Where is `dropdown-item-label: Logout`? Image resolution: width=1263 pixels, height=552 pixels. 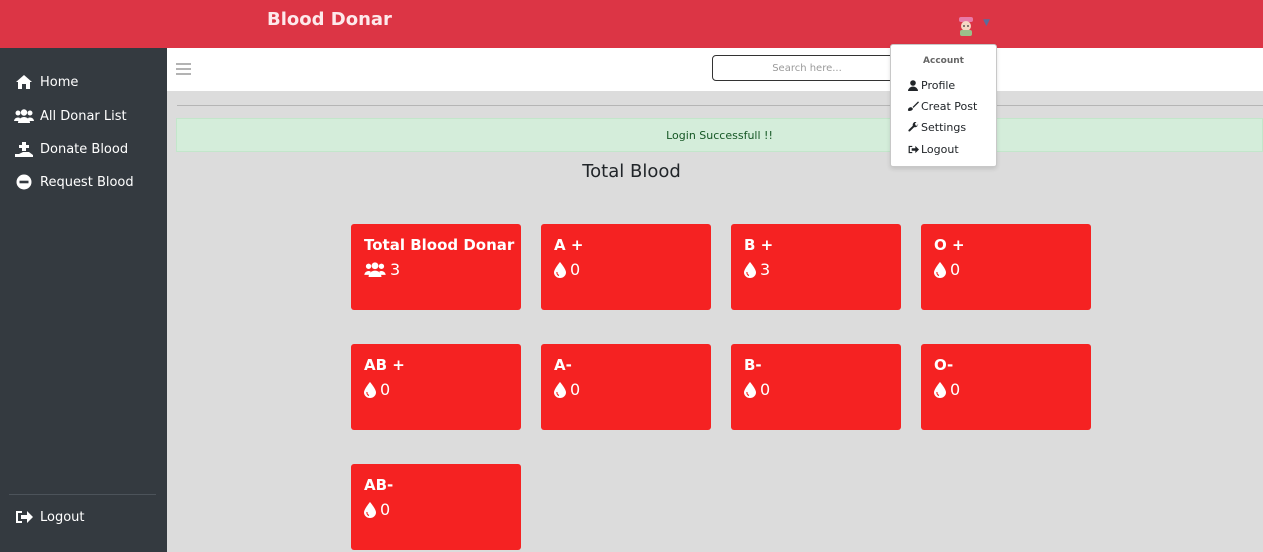
dropdown-item-label: Logout is located at coordinates (940, 149).